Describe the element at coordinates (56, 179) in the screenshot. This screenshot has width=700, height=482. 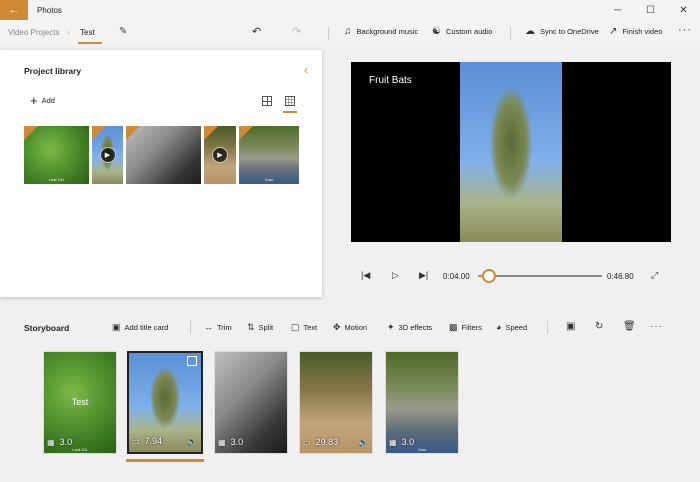
I see `library-item-caption: Leaf 101` at that location.